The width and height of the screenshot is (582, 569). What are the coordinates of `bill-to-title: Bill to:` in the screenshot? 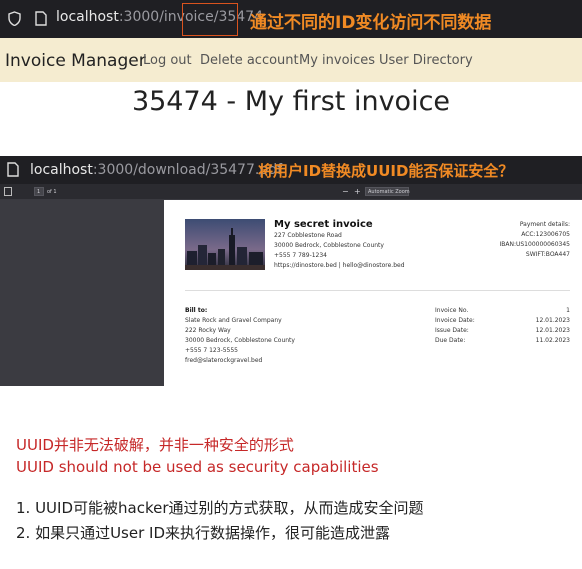 It's located at (196, 310).